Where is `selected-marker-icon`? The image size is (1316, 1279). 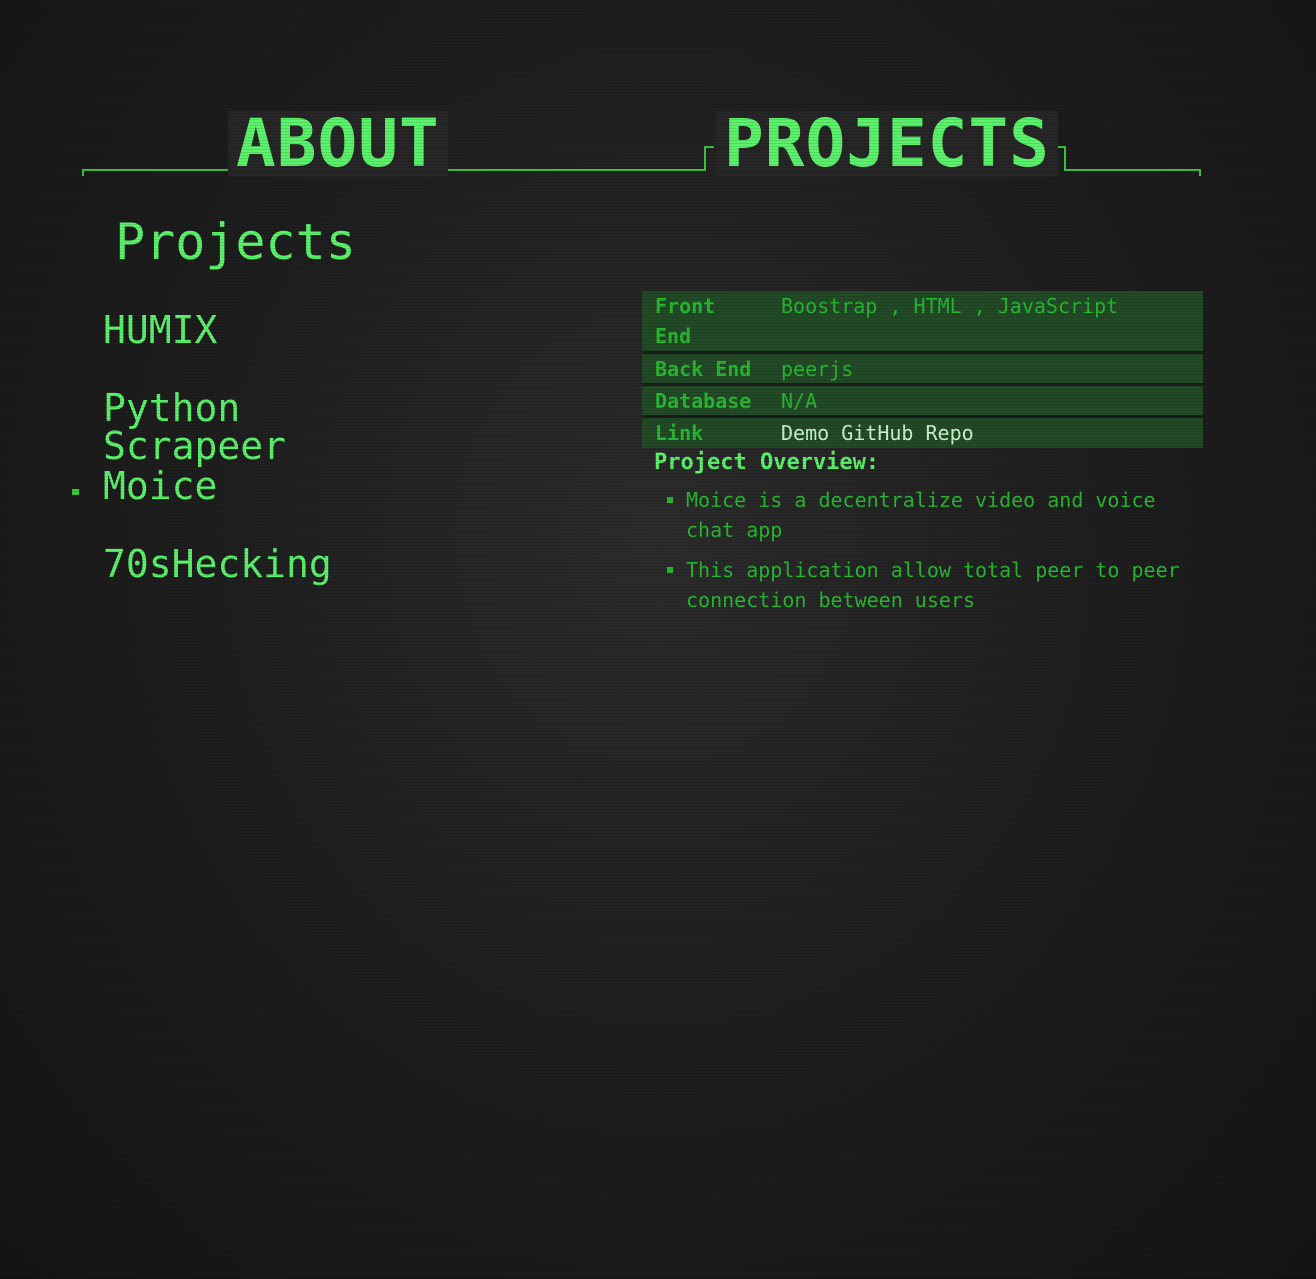
selected-marker-icon is located at coordinates (75, 492).